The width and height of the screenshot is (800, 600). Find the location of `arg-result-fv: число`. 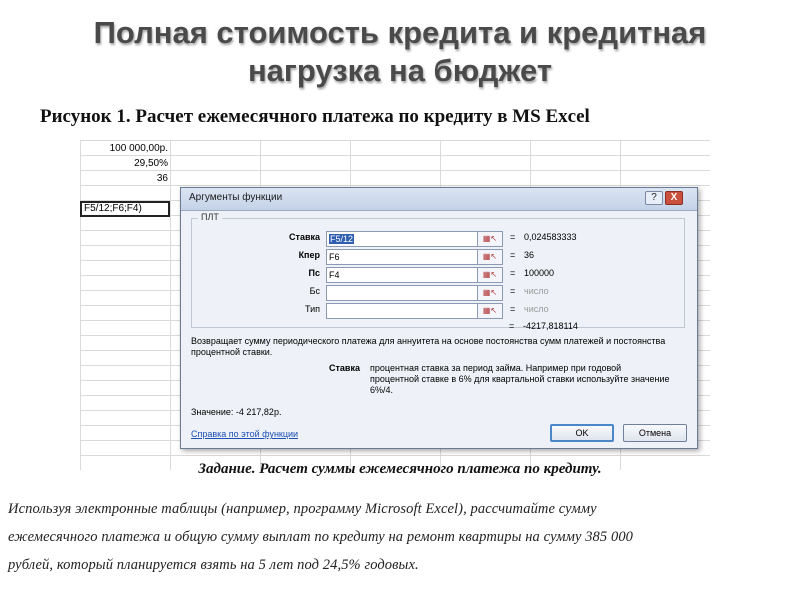

arg-result-fv: число is located at coordinates (536, 291).